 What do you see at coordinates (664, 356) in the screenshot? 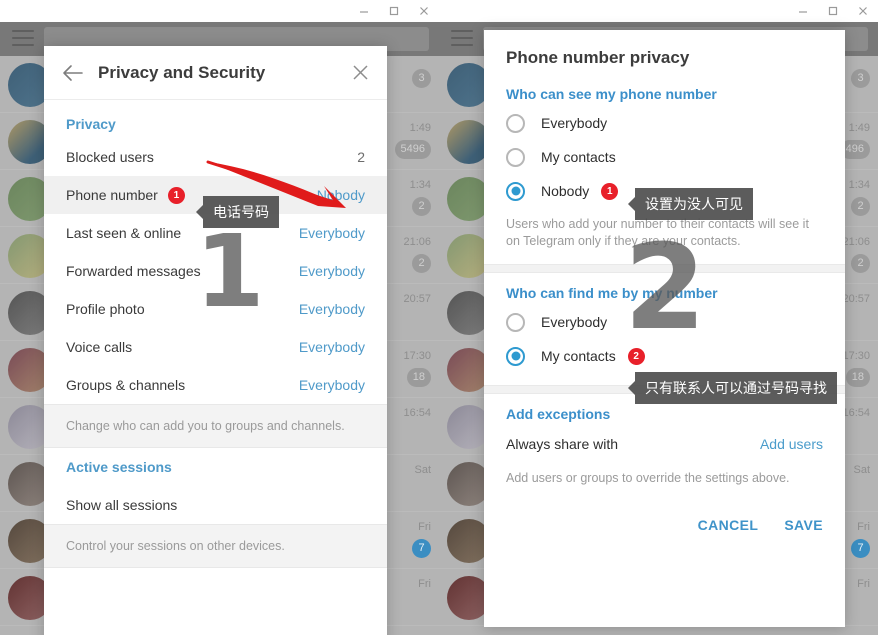
I see `radio-option-my-contacts: My contacts 2` at bounding box center [664, 356].